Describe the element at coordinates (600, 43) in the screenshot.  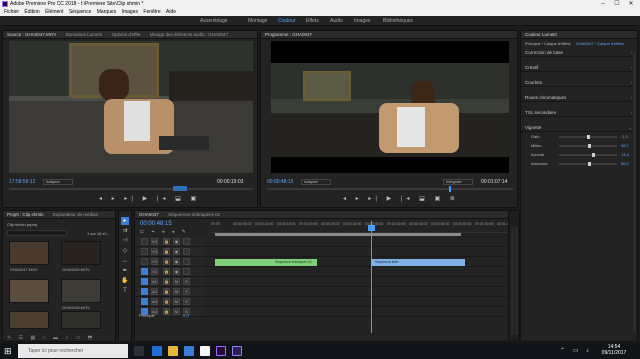
I see `lumetri-sequence-selector: GHA0047 * Calque d'effets` at that location.